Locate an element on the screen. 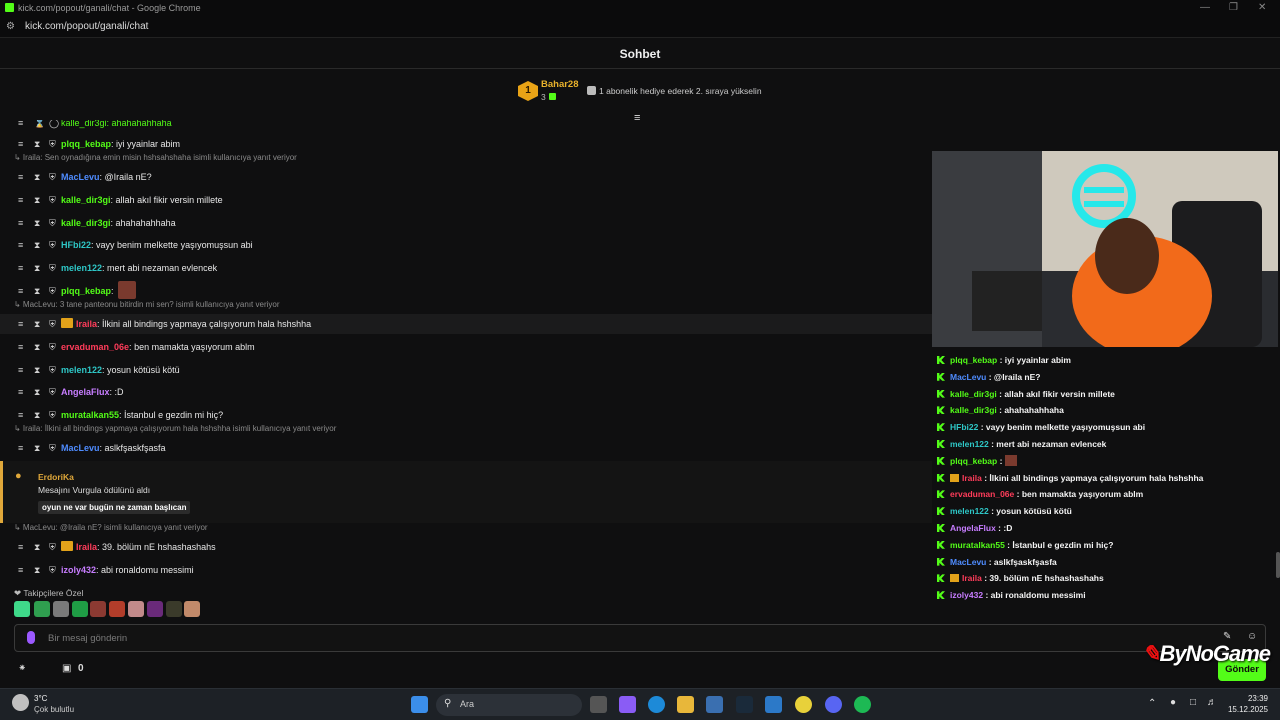 The width and height of the screenshot is (1280, 720). scrollbar-thumb is located at coordinates (1278, 565).